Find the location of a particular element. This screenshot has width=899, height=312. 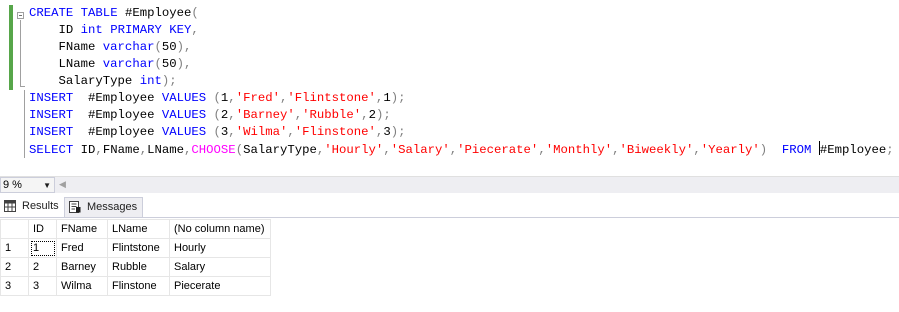

fold-guide-end is located at coordinates (22, 86).